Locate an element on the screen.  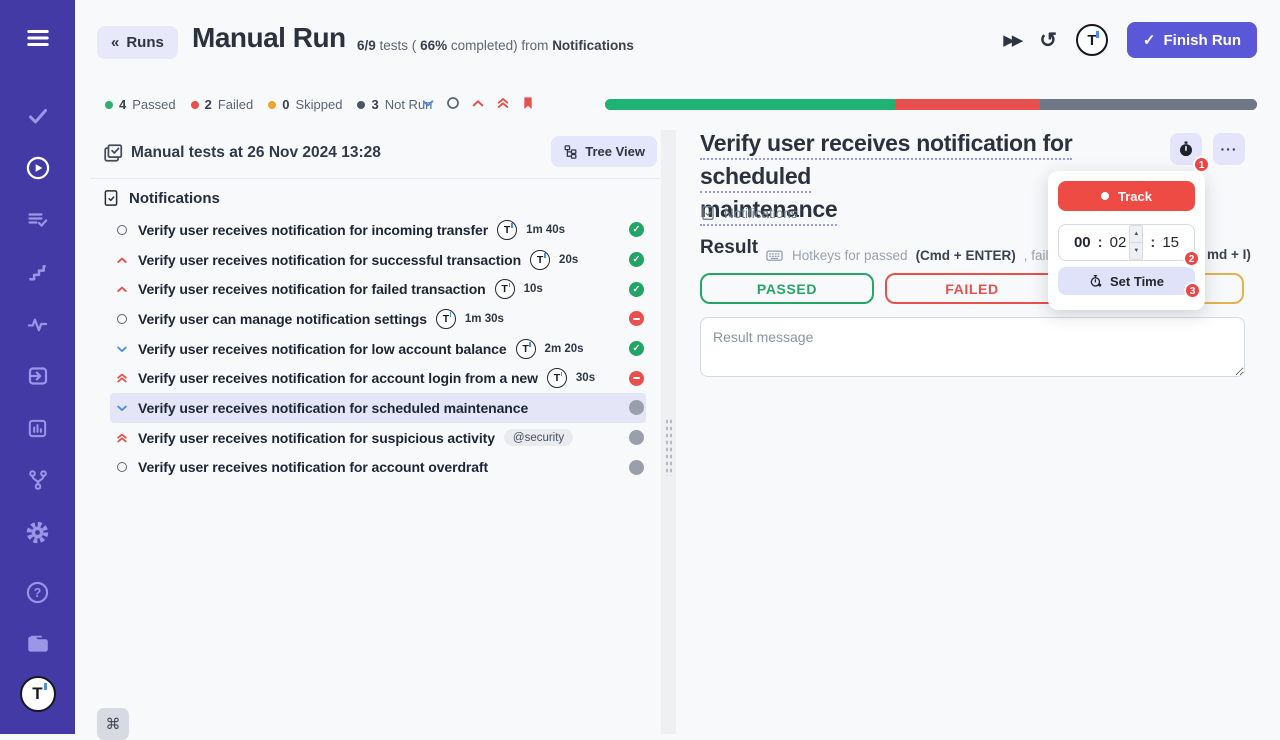
minutes-stepper: ▲ ▼ is located at coordinates (1136, 242).